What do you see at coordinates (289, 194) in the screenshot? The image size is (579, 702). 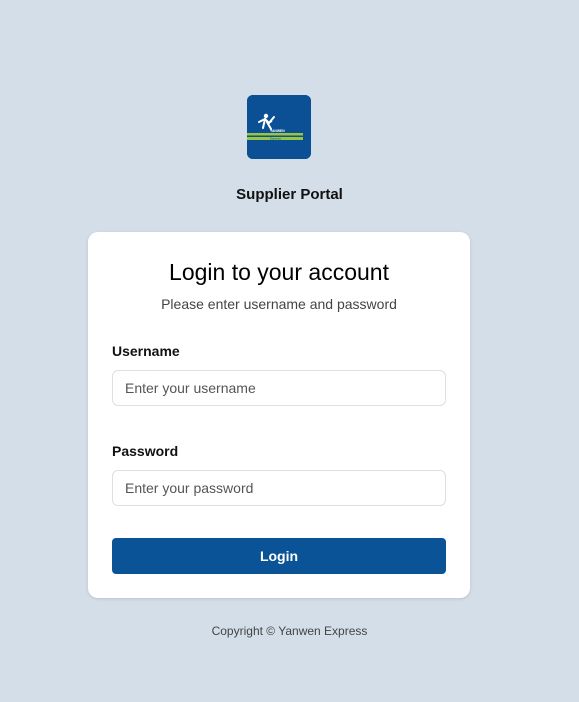 I see `portal-title: Supplier Portal` at bounding box center [289, 194].